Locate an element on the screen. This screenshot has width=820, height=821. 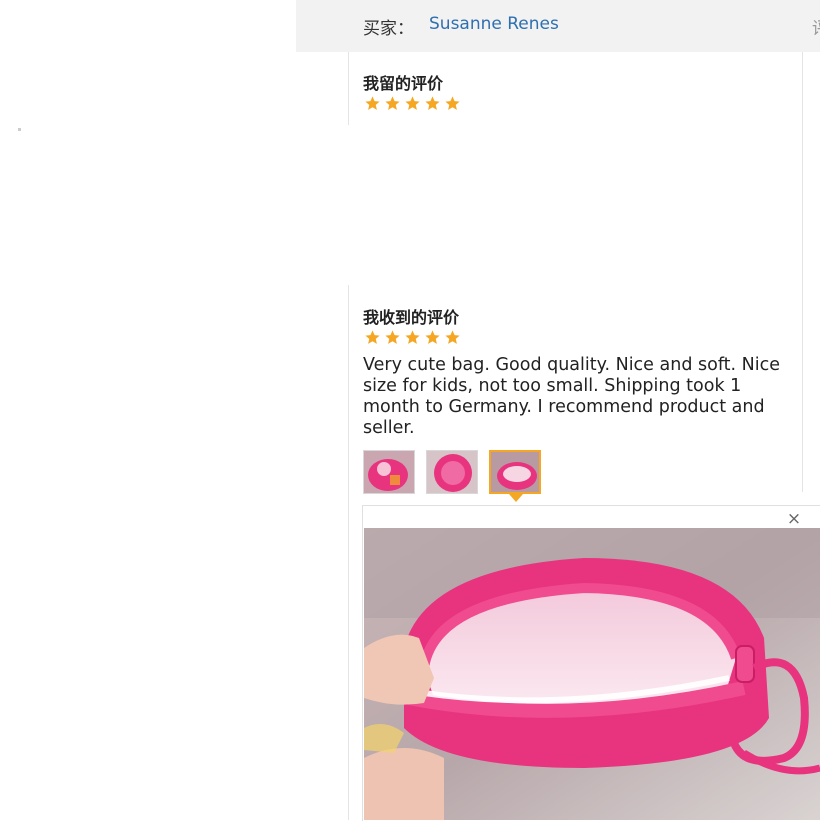
my-review-title: 我留的评价 is located at coordinates (403, 83).